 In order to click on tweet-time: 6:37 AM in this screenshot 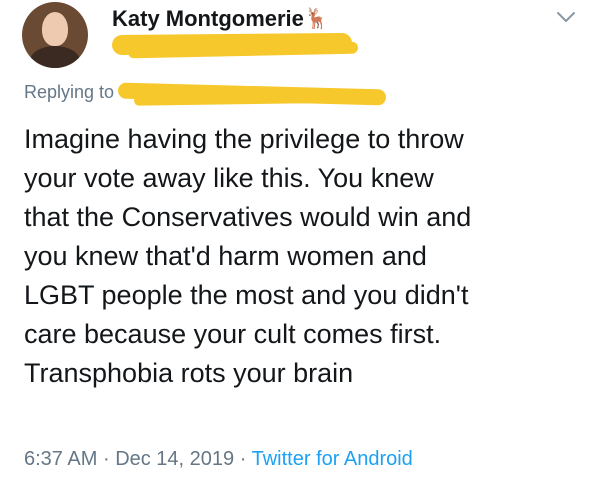, I will do `click(60, 459)`.